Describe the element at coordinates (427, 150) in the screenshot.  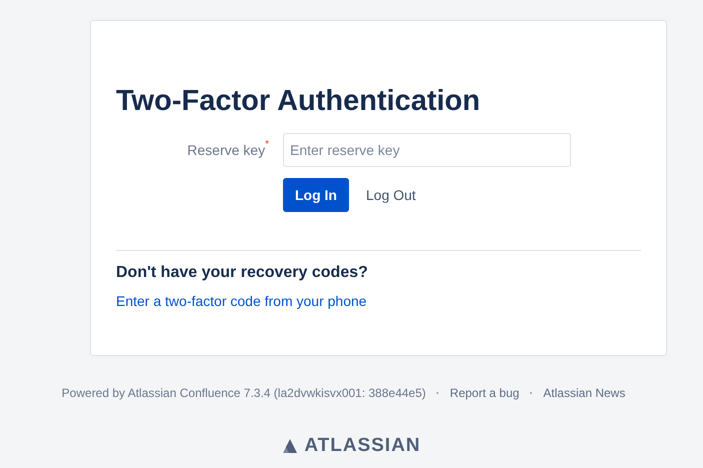
I see `reserve-key-field: Enter reserve key` at that location.